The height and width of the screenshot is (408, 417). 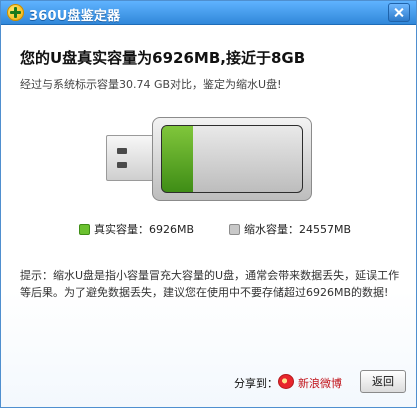 What do you see at coordinates (144, 229) in the screenshot?
I see `legend-real-label: 真实容量：6926MB` at bounding box center [144, 229].